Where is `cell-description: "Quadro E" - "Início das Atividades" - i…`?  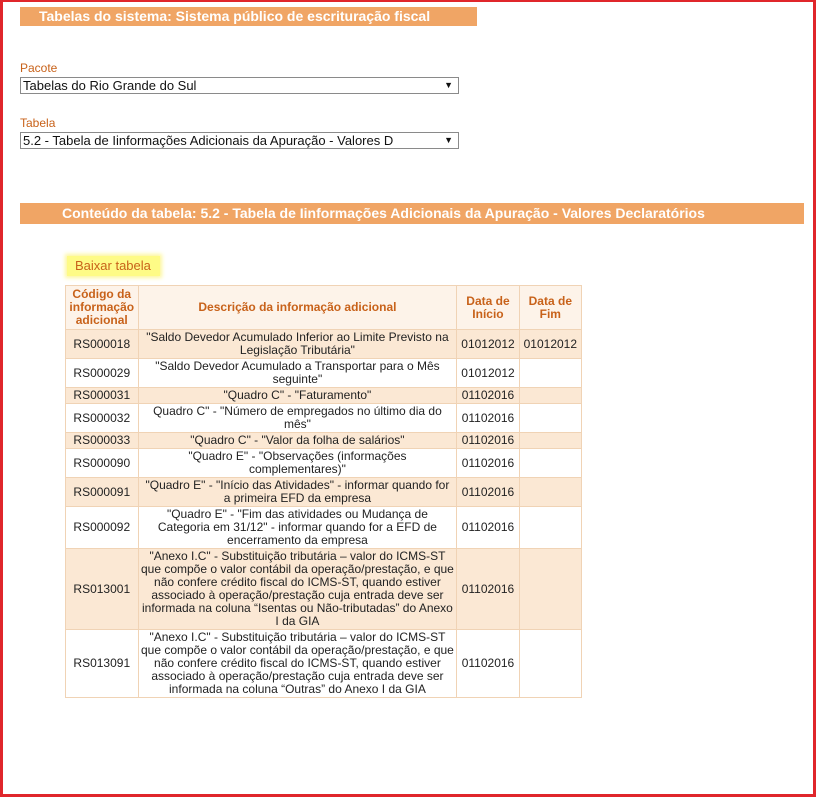 cell-description: "Quadro E" - "Início das Atividades" - i… is located at coordinates (297, 492).